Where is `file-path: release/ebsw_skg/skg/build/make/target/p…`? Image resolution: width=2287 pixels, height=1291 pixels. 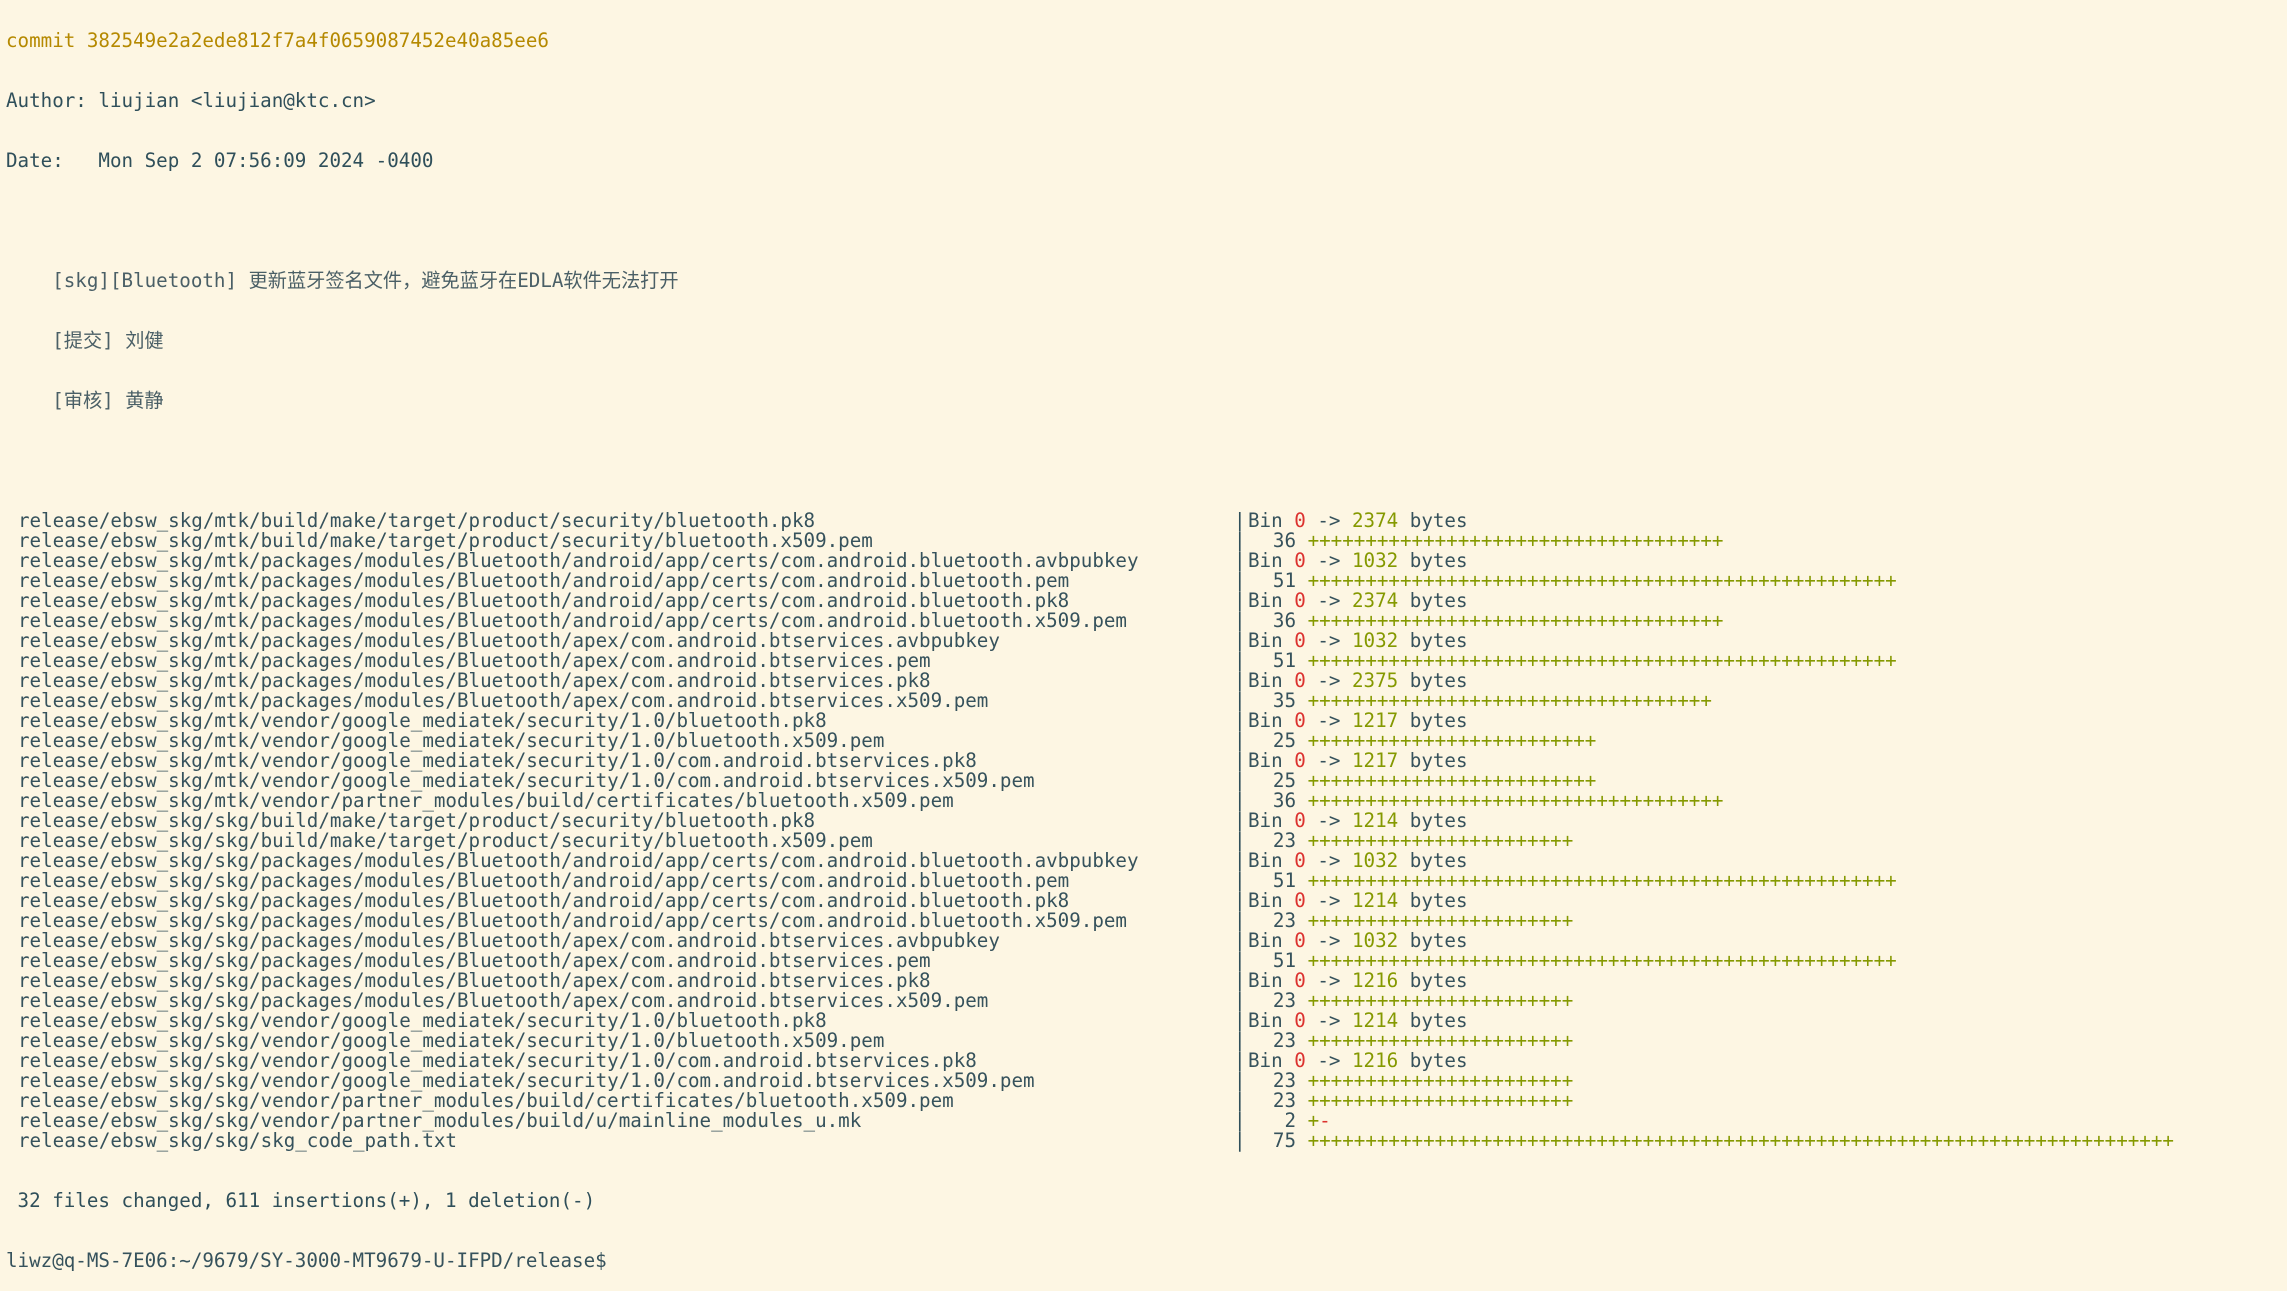 file-path: release/ebsw_skg/skg/build/make/target/p… is located at coordinates (417, 820).